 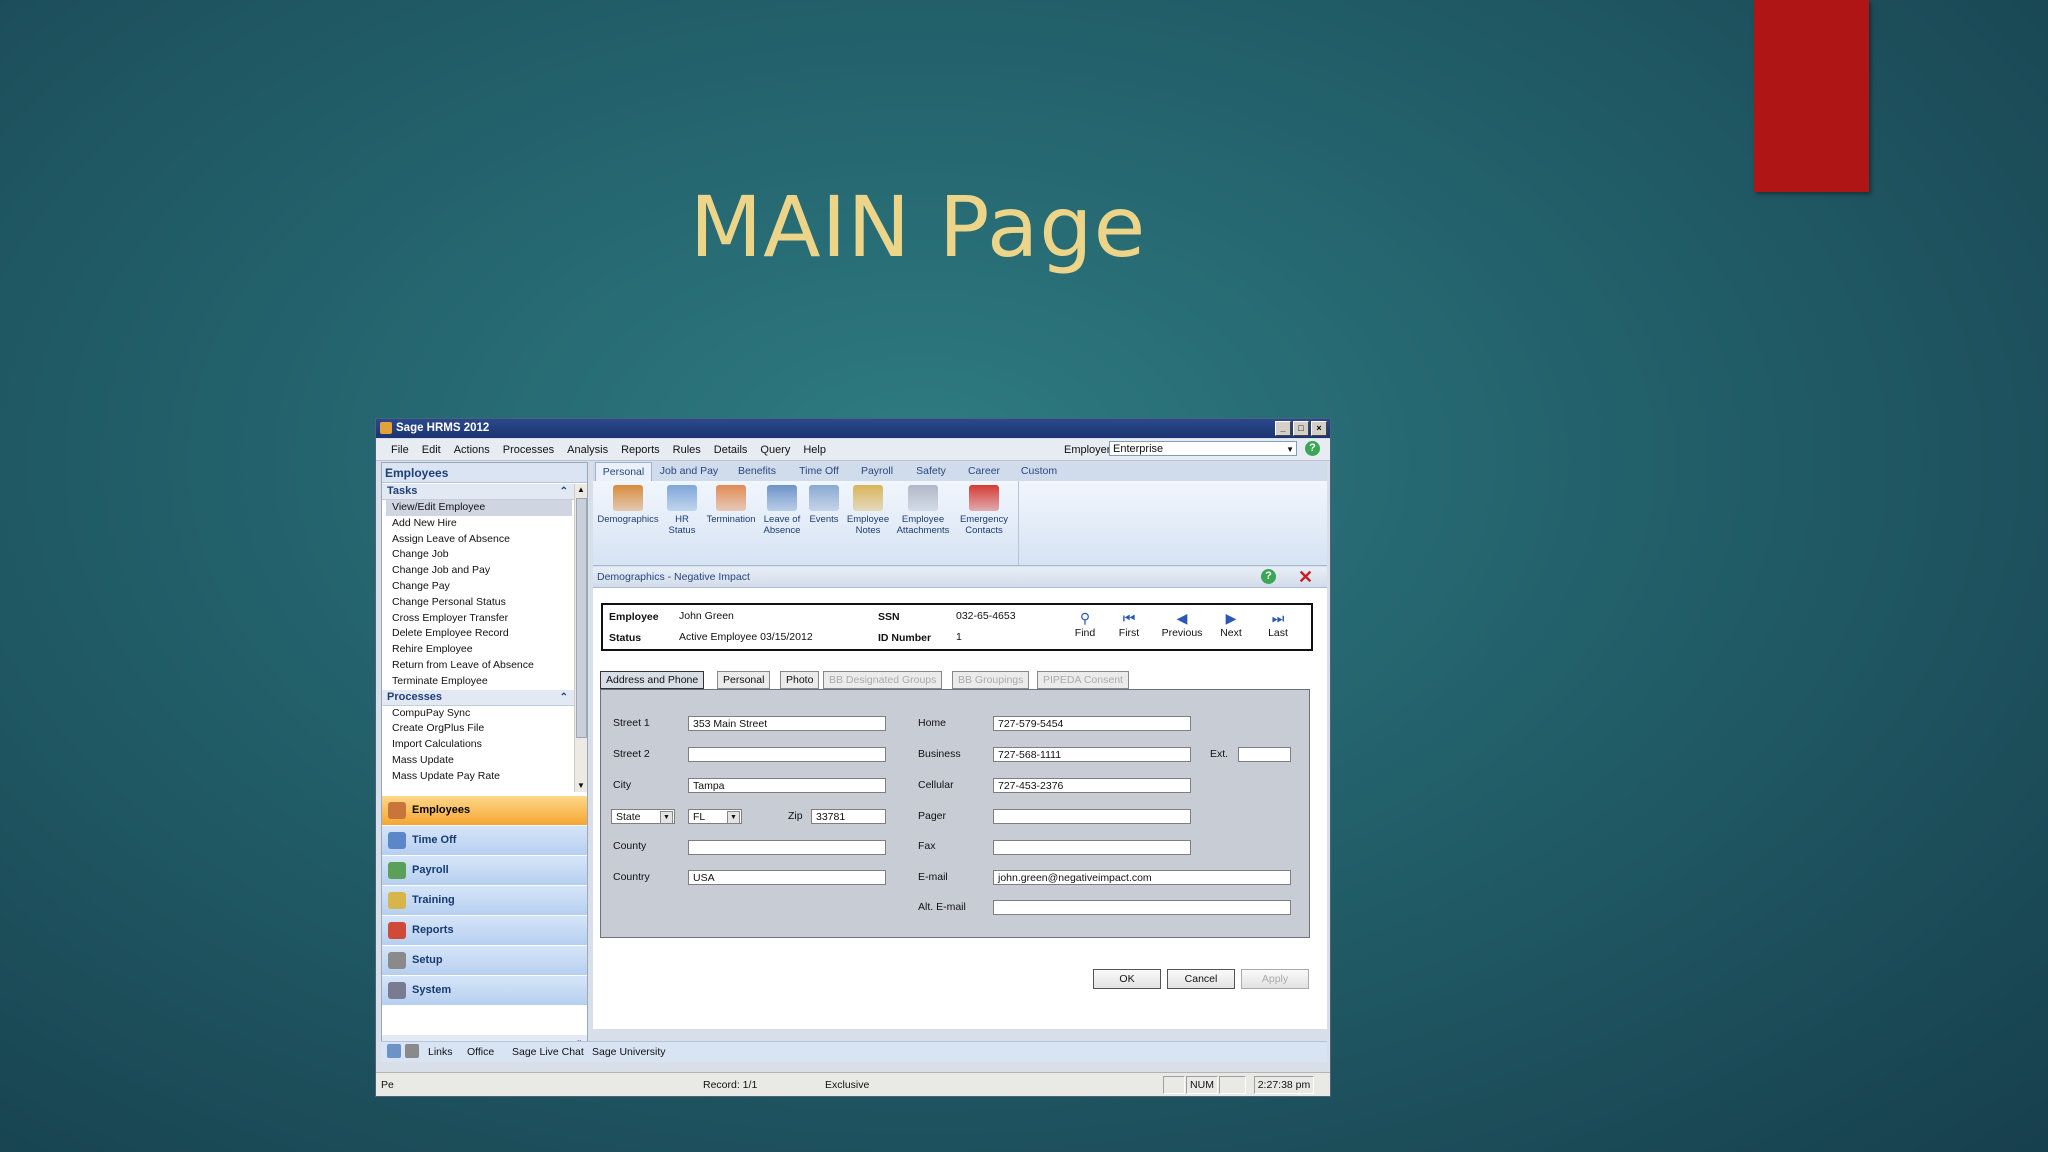 I want to click on sidebar-scrollbar: ▲ ▼, so click(x=580, y=638).